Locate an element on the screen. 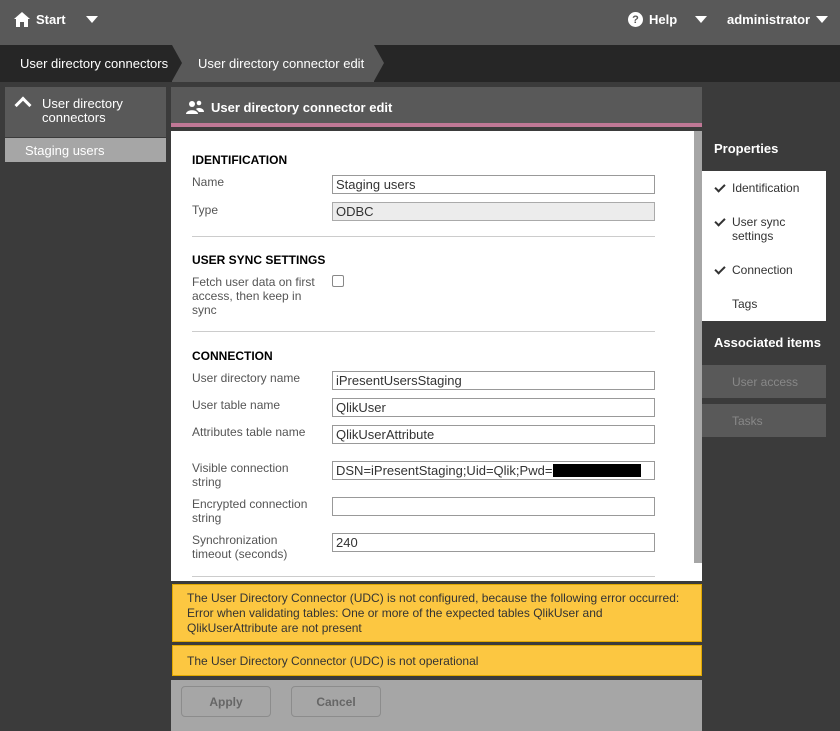 This screenshot has height=731, width=840. property-item-label: Tags is located at coordinates (745, 304).